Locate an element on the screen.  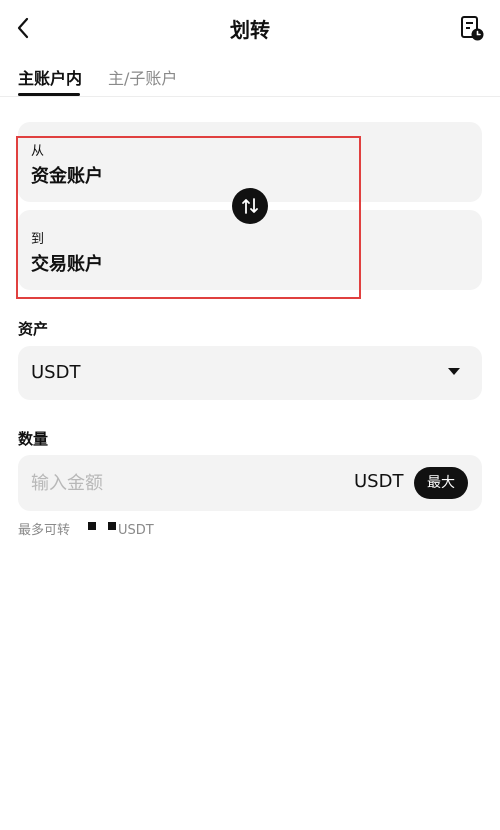
tab-bar: 主账户内 主/子账户 is located at coordinates (250, 76).